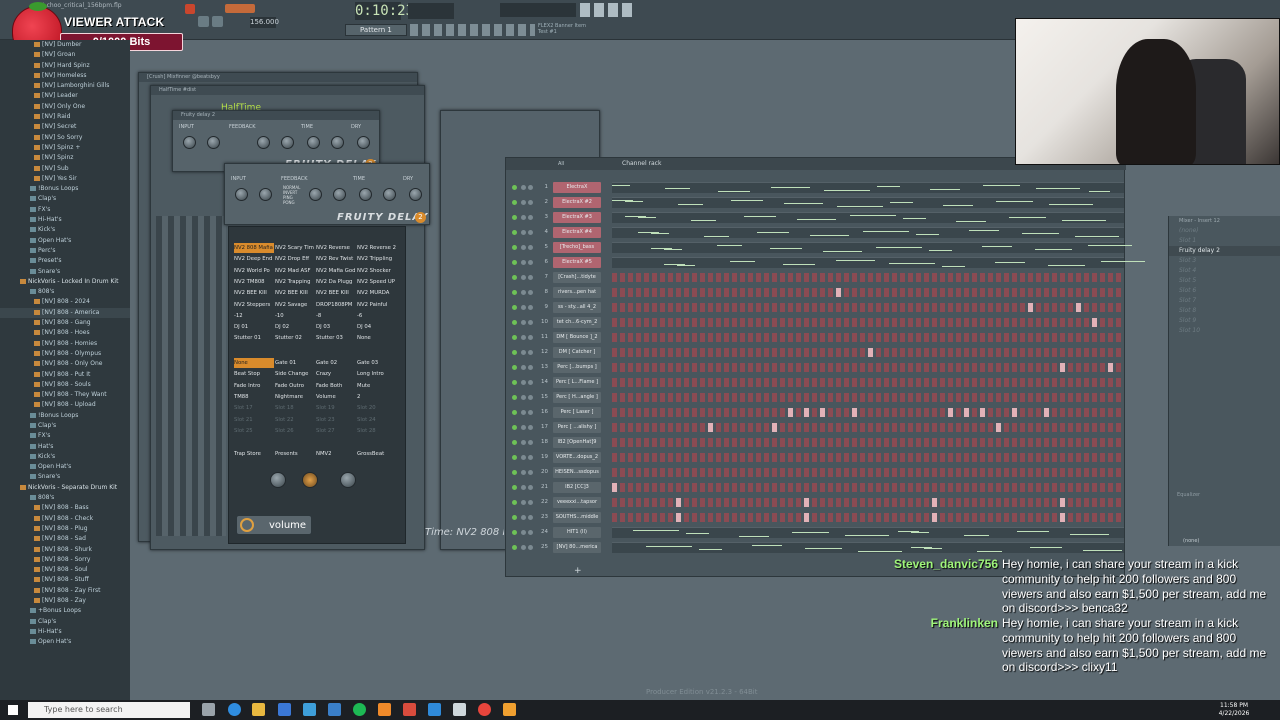 The width and height of the screenshot is (1280, 720). What do you see at coordinates (377, 338) in the screenshot?
I see `preset-cell: None` at bounding box center [377, 338].